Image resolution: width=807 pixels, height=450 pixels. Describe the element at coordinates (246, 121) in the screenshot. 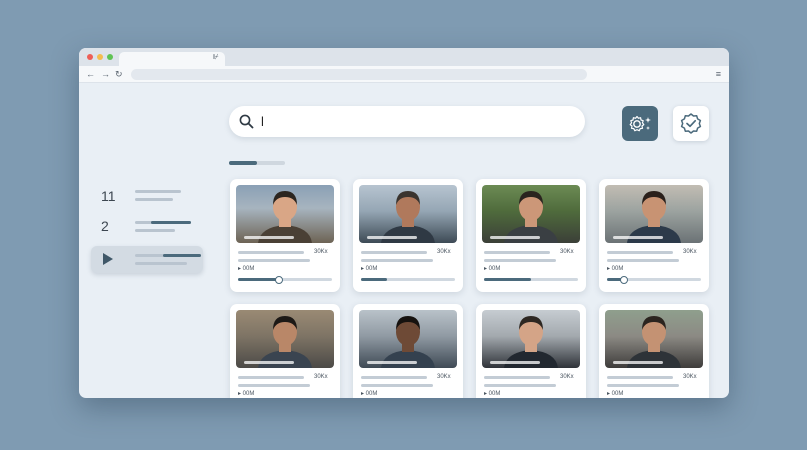

I see `search-icon` at that location.